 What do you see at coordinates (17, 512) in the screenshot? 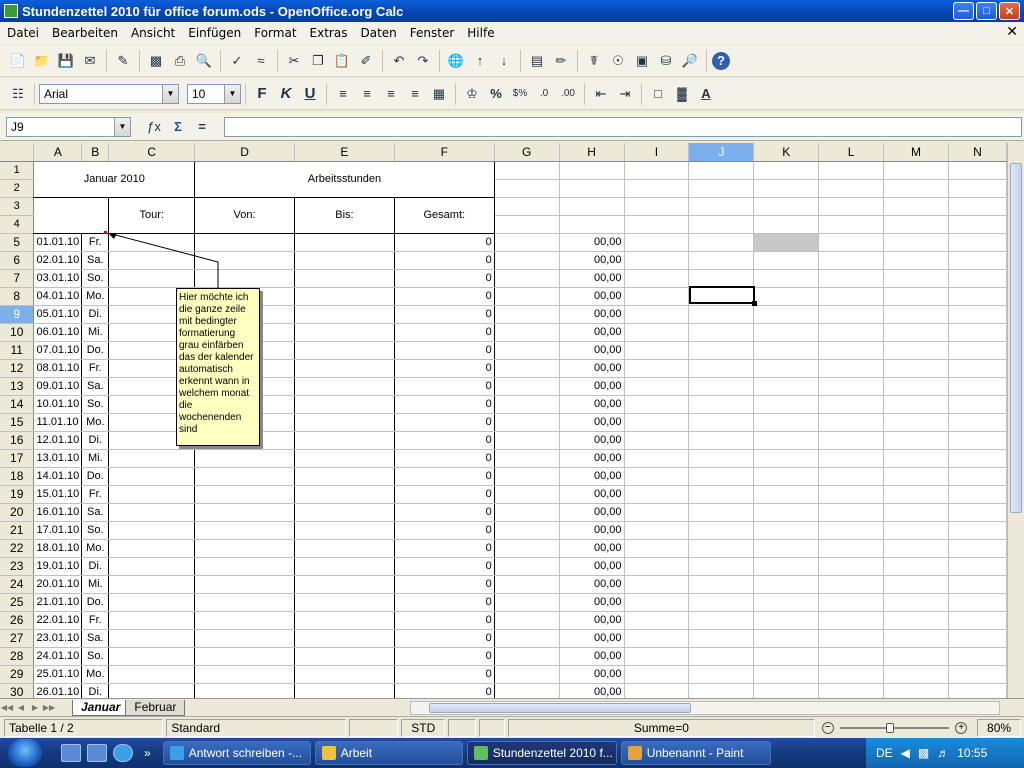
I see `row-header: 20` at bounding box center [17, 512].